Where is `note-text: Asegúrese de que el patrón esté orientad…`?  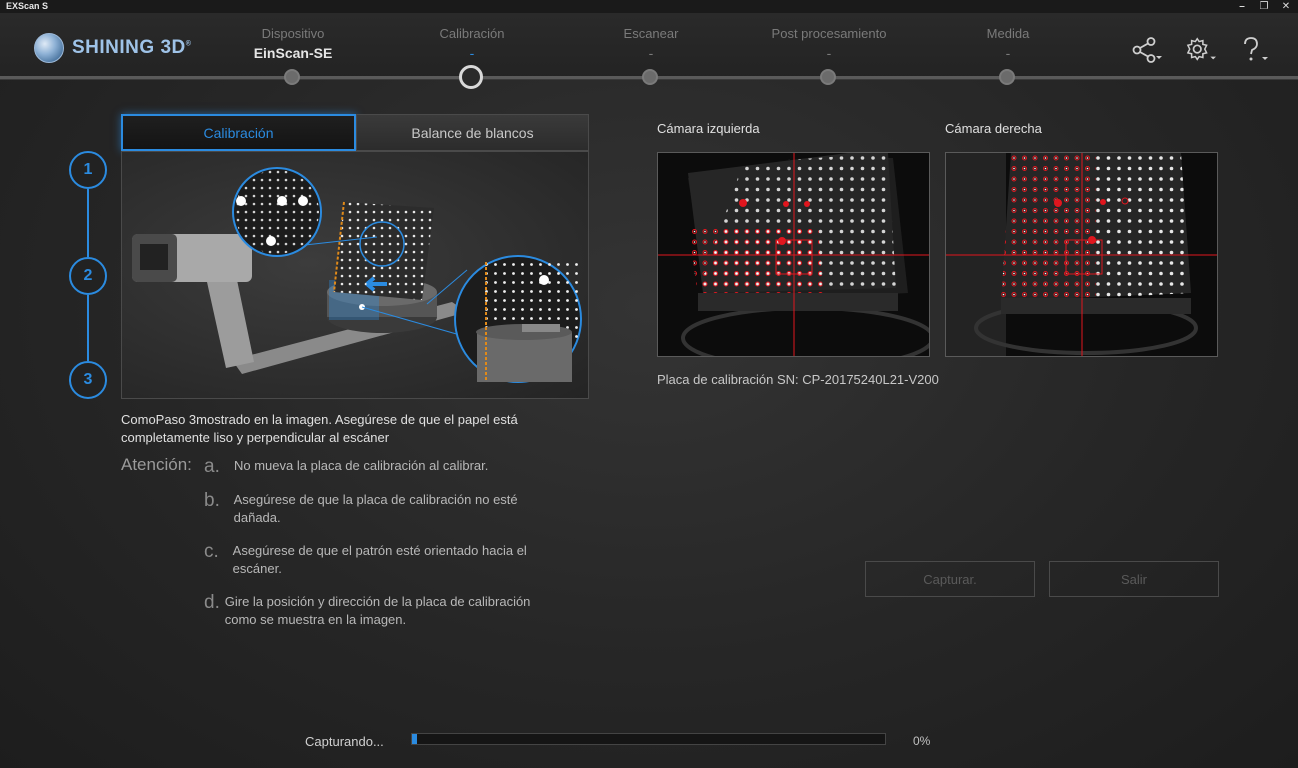 note-text: Asegúrese de que el patrón esté orientad… is located at coordinates (379, 559).